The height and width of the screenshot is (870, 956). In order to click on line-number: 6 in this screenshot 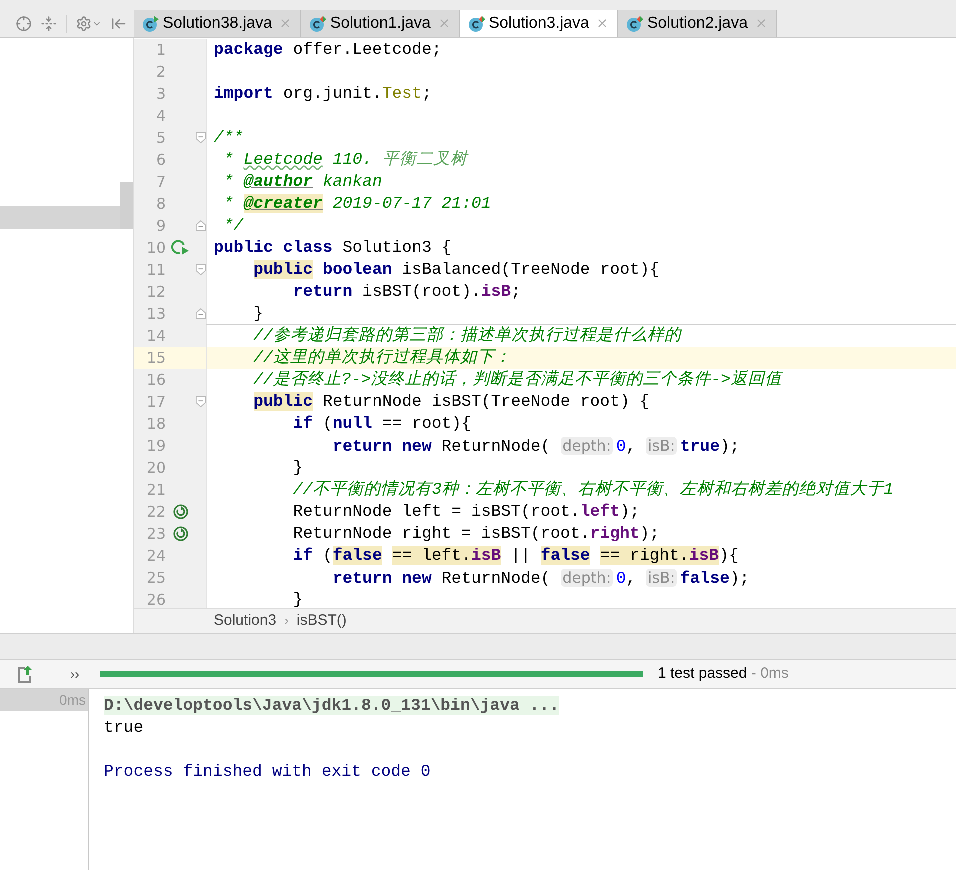, I will do `click(161, 160)`.